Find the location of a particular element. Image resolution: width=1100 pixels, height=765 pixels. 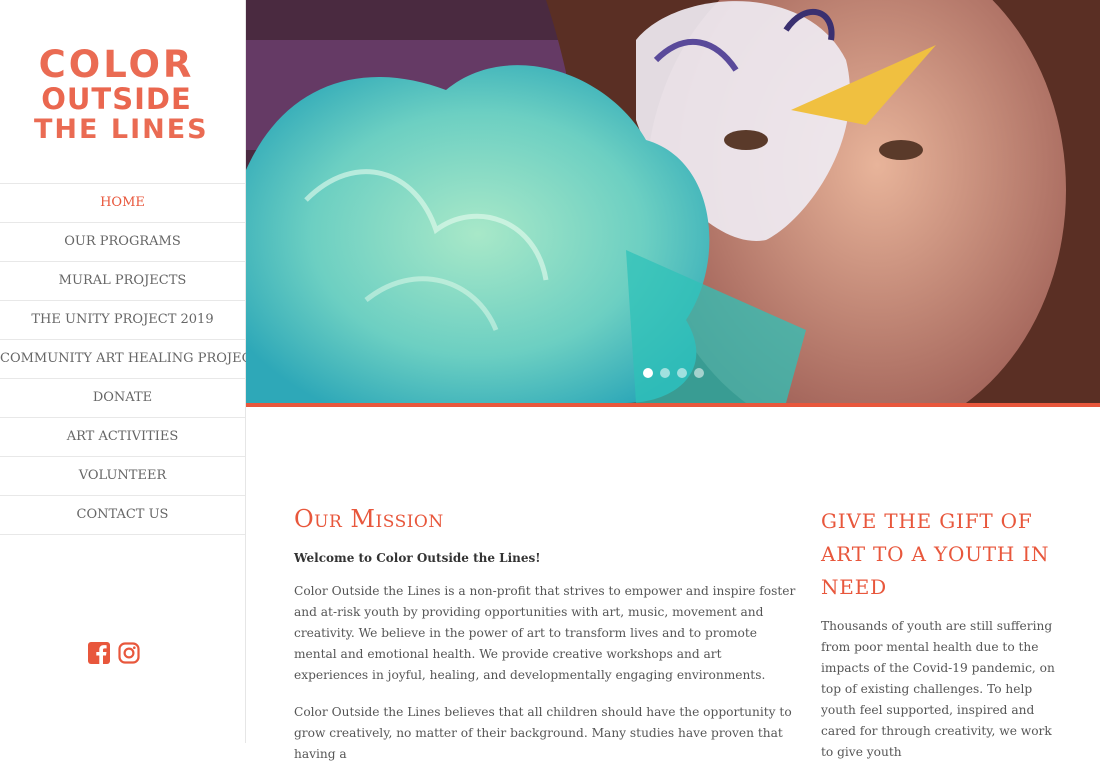

site-logo: COLOR OUTSIDE THE LINES is located at coordinates (121, 94).